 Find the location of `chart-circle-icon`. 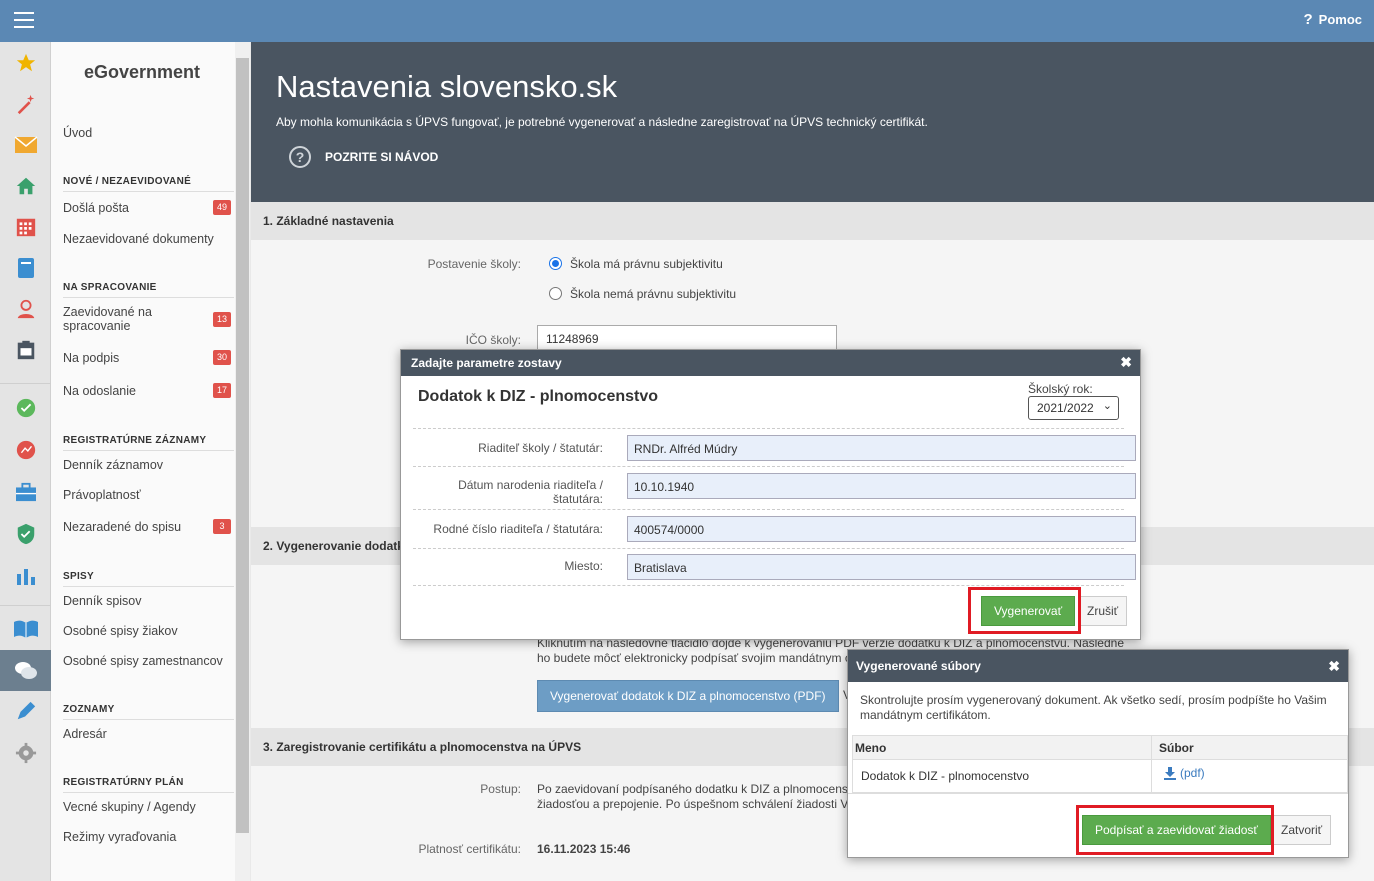

chart-circle-icon is located at coordinates (25, 449).